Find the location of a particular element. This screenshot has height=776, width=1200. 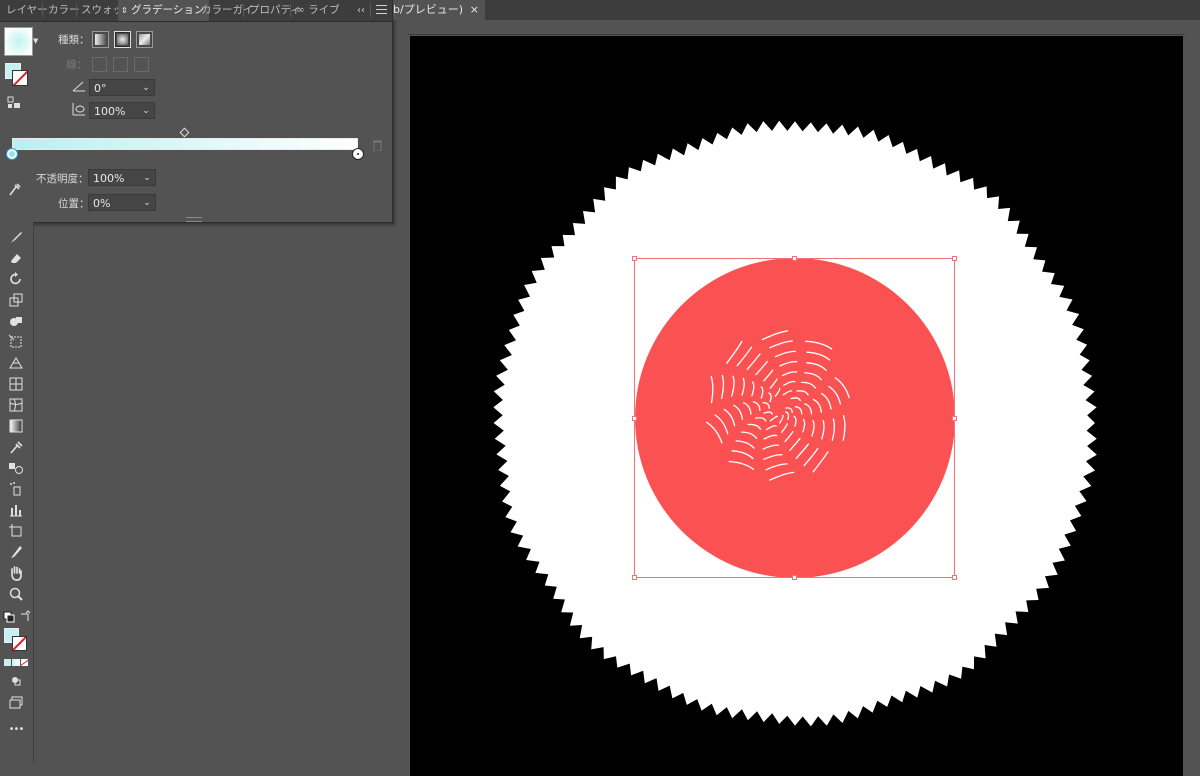

tab-color: カラー is located at coordinates (64, 10).